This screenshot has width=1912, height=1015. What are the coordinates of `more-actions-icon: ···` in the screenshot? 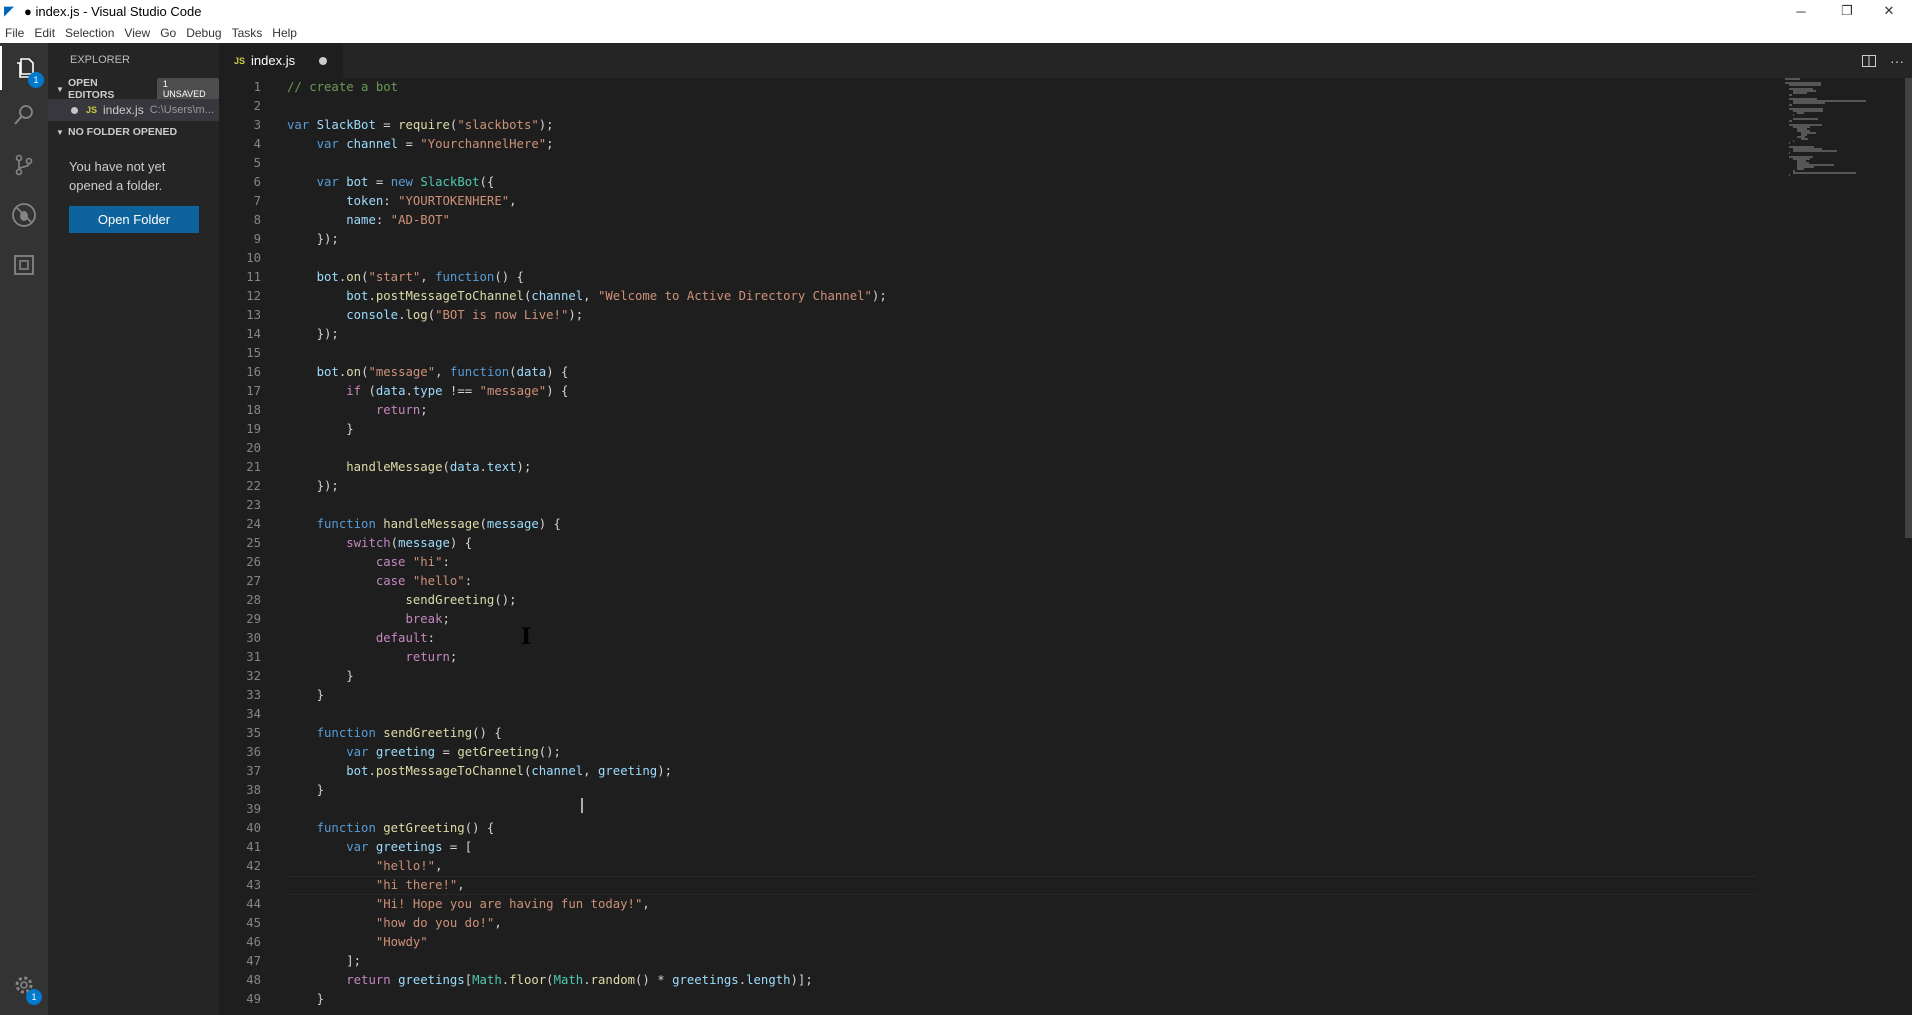 It's located at (1897, 60).